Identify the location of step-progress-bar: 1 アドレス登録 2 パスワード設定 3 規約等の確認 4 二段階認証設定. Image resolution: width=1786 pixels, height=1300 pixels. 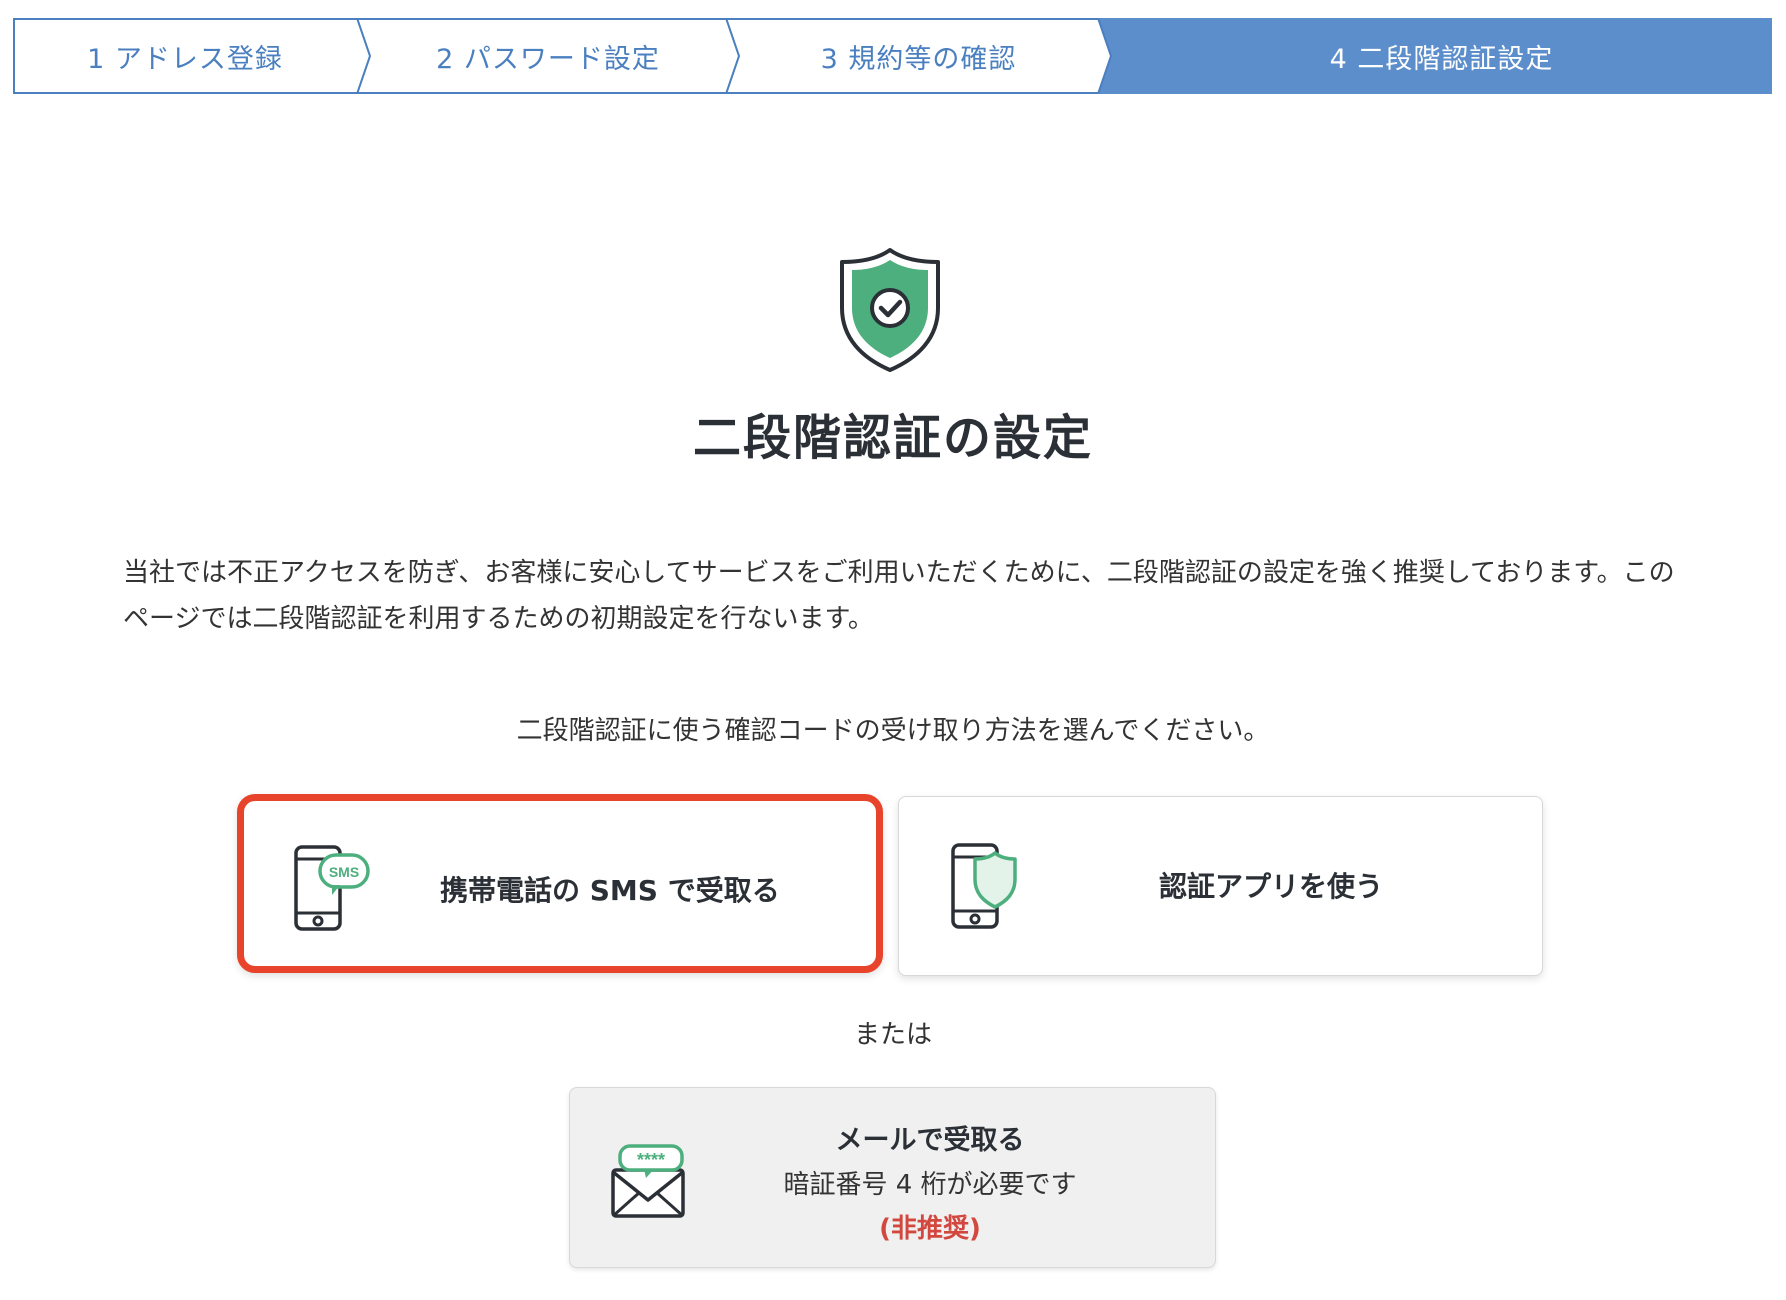
(892, 56).